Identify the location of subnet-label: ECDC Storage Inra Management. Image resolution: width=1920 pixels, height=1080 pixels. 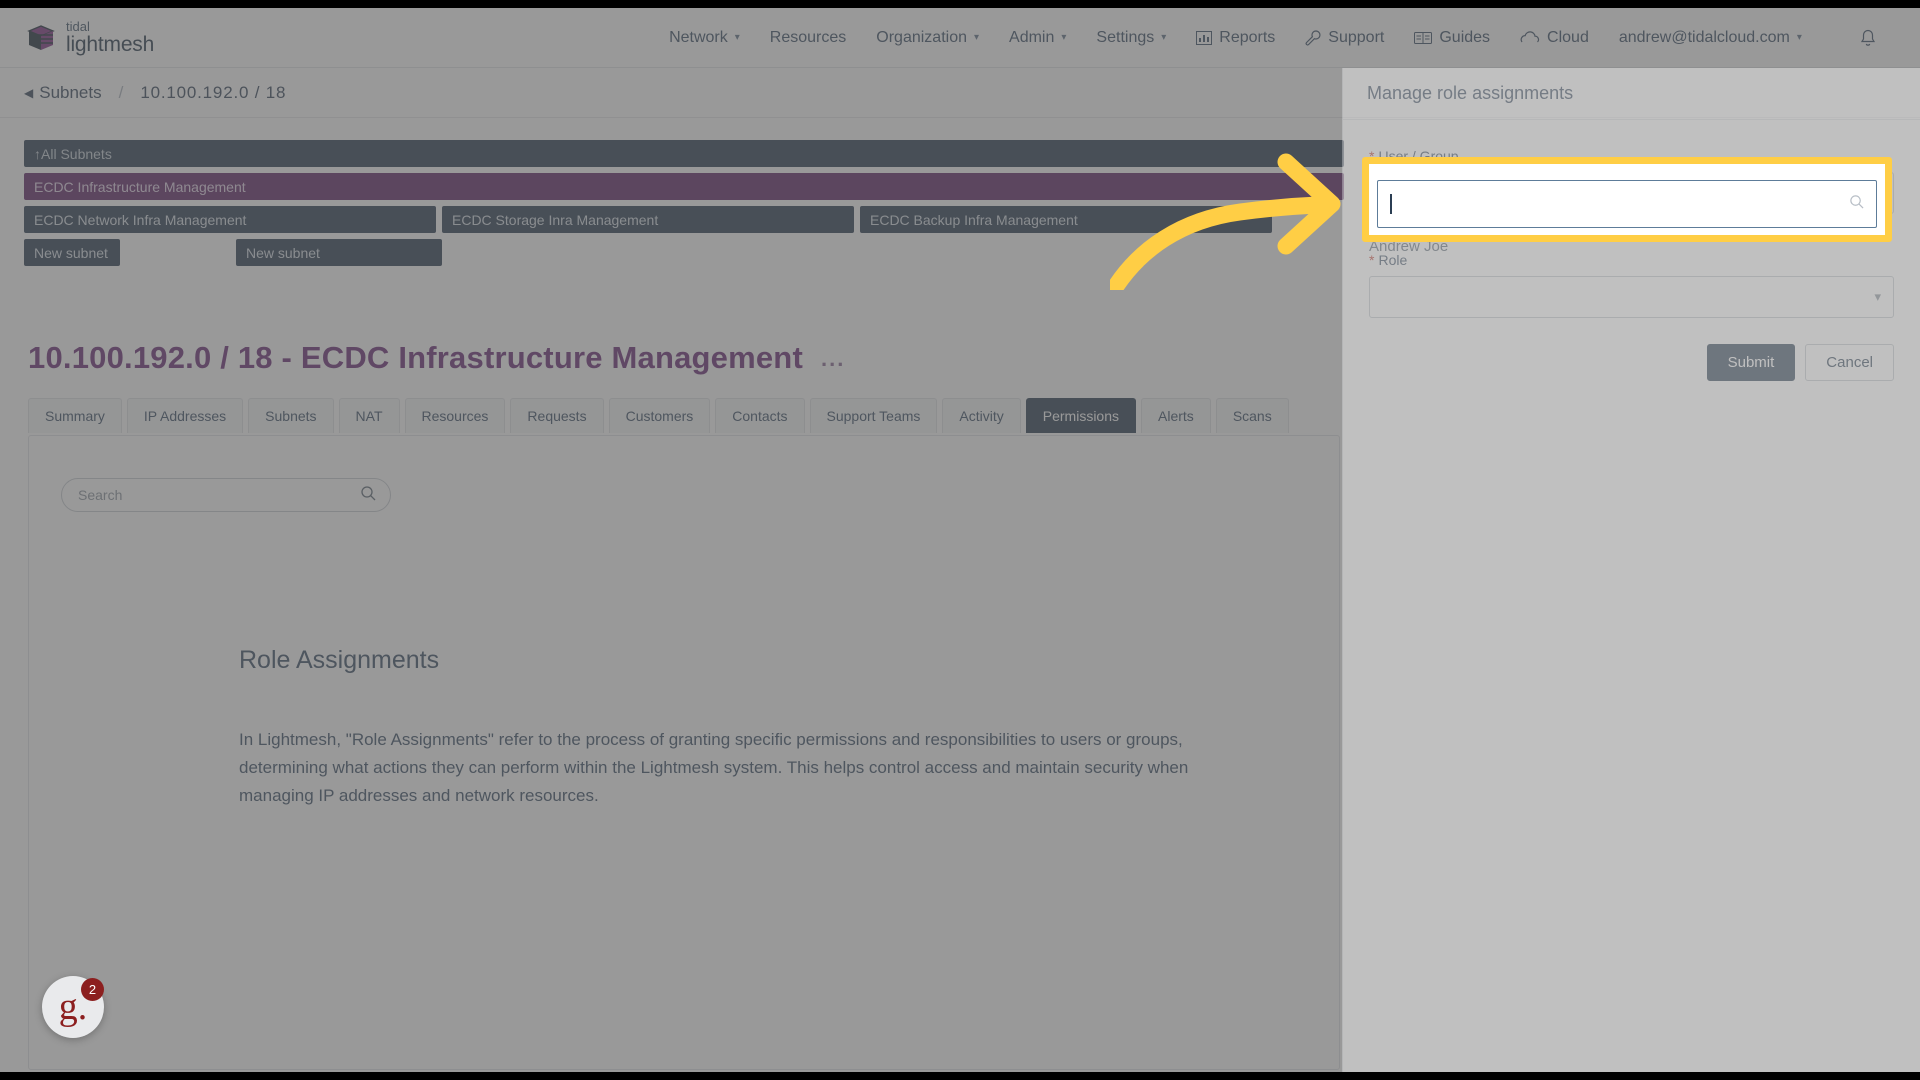
(555, 219).